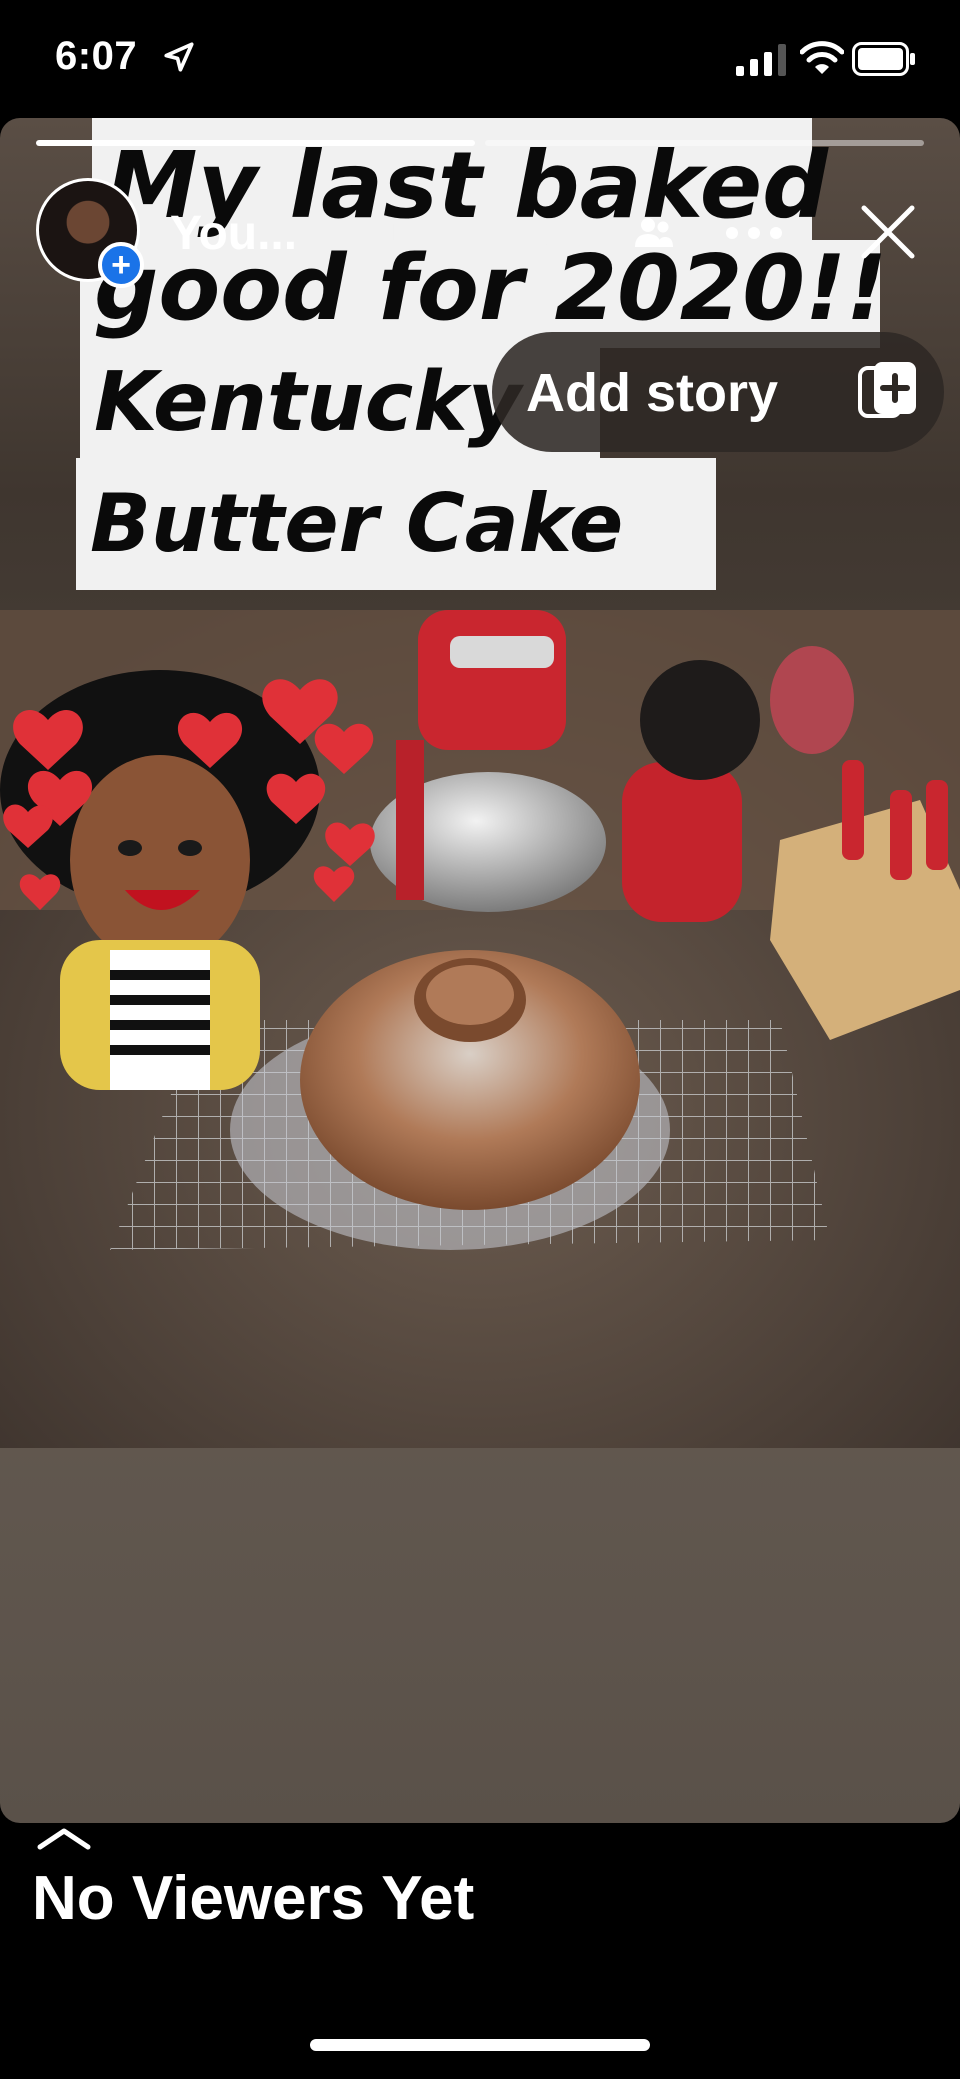 The image size is (960, 2079). I want to click on add-story-label: Add story, so click(652, 393).